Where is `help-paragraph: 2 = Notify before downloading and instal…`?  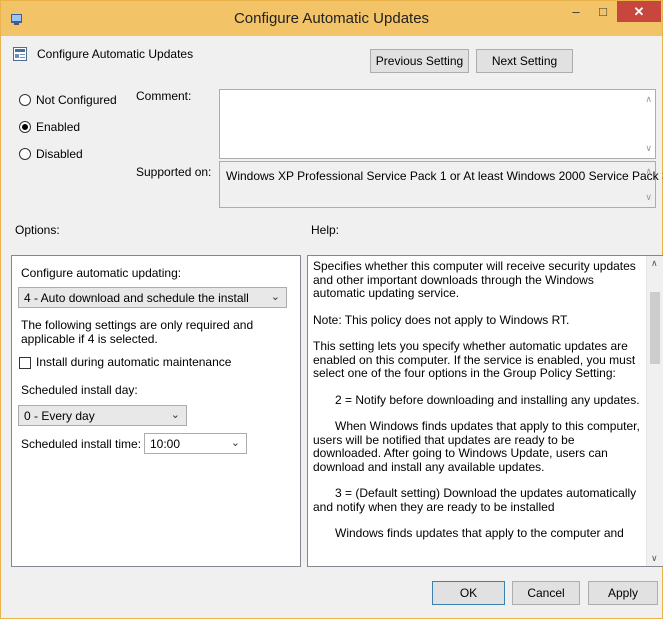
help-paragraph: 2 = Notify before downloading and instal… is located at coordinates (487, 399).